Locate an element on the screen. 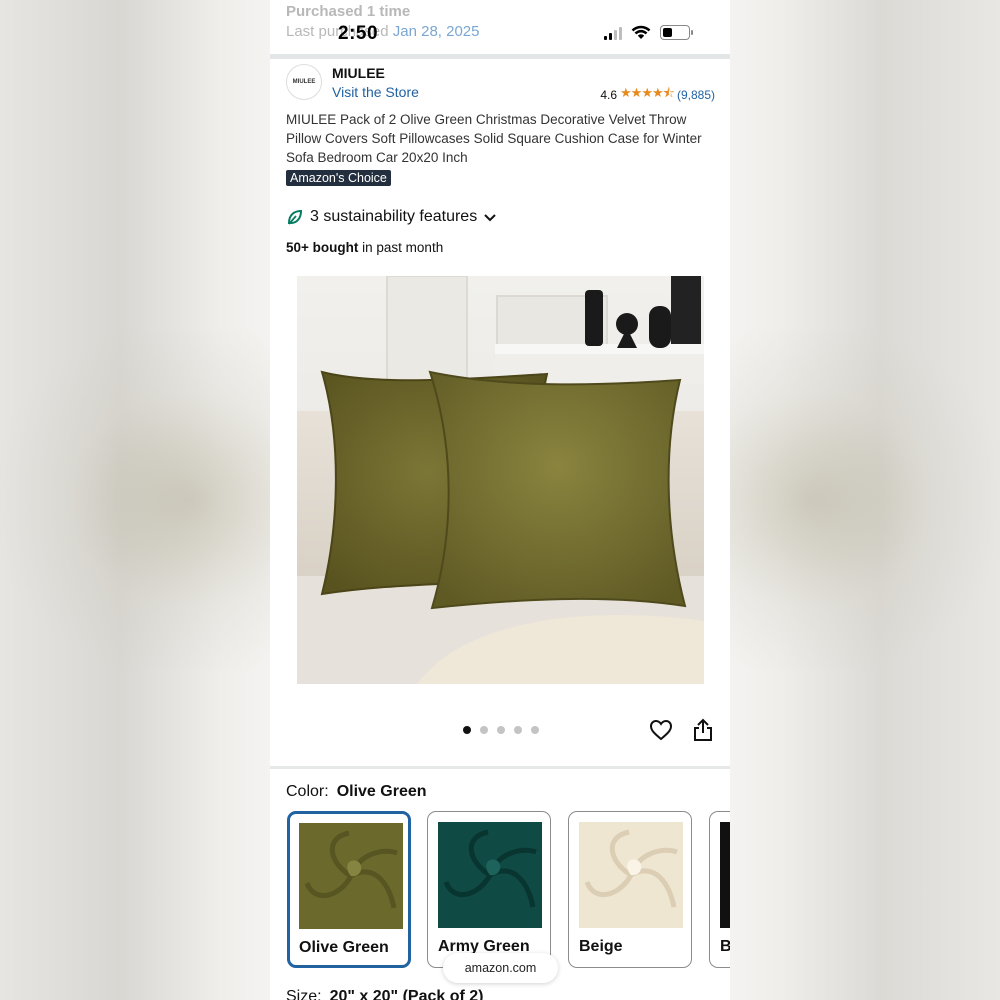 Image resolution: width=1000 pixels, height=1000 pixels. color-swatch-army-green: Army Green is located at coordinates (489, 889).